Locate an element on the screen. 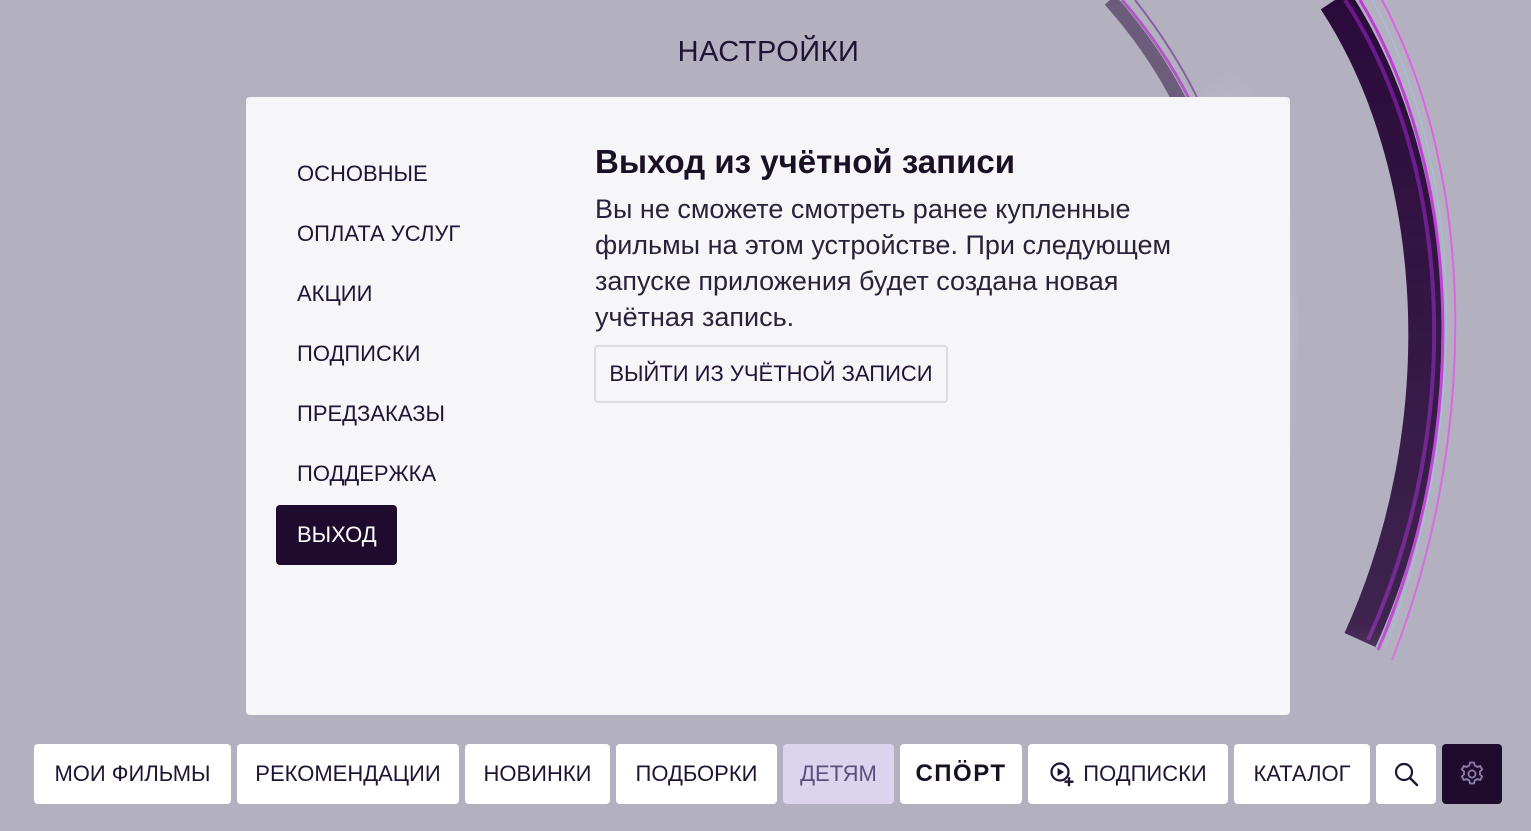 The image size is (1531, 831). sidebar-item-support: ПОДДЕРЖКА is located at coordinates (366, 474).